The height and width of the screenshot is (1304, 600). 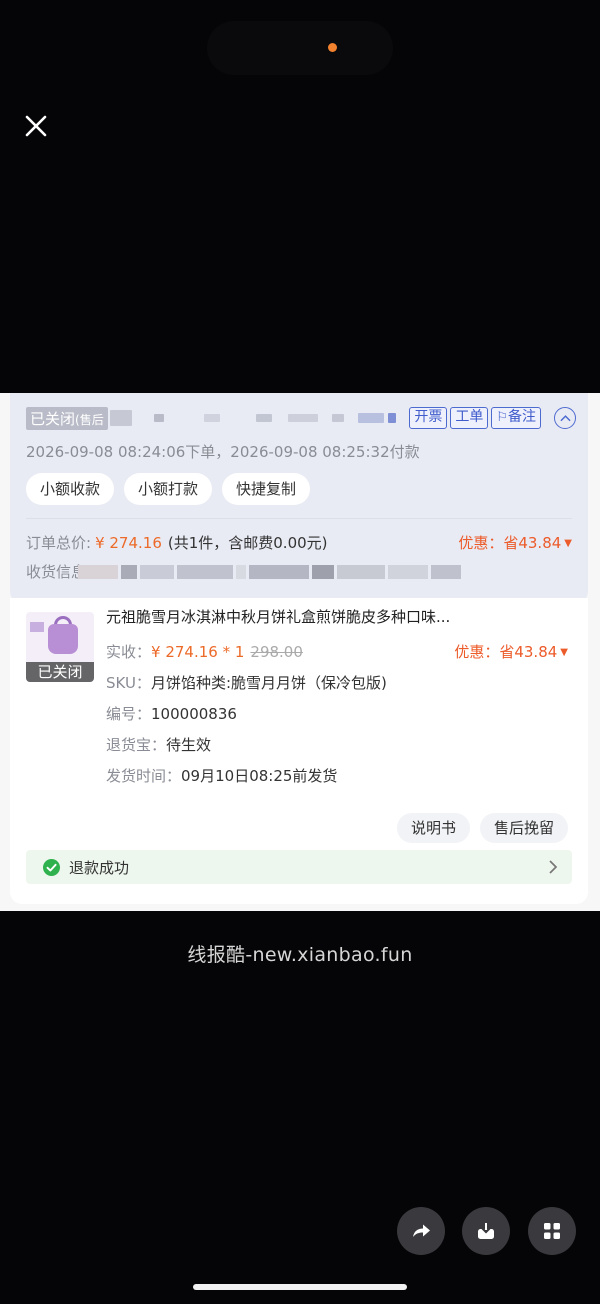 I want to click on download-icon, so click(x=486, y=1230).